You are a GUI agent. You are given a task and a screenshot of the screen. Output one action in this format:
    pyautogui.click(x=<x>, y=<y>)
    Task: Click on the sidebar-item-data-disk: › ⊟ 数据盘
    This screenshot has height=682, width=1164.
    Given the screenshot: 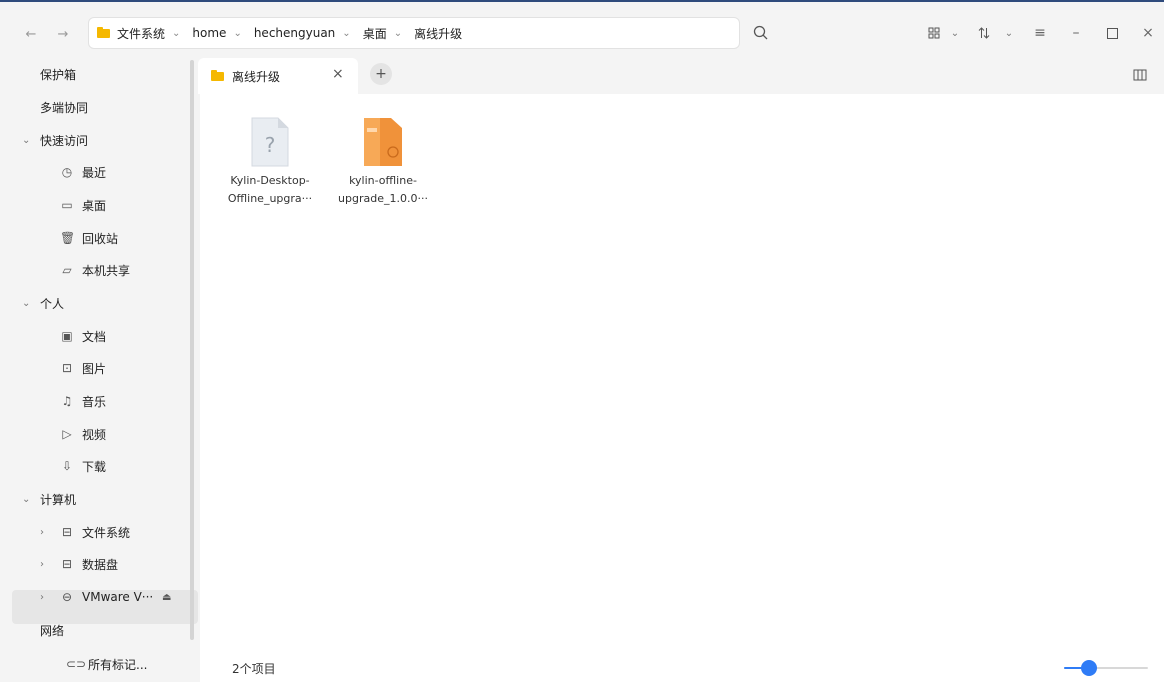 What is the action you would take?
    pyautogui.click(x=95, y=564)
    